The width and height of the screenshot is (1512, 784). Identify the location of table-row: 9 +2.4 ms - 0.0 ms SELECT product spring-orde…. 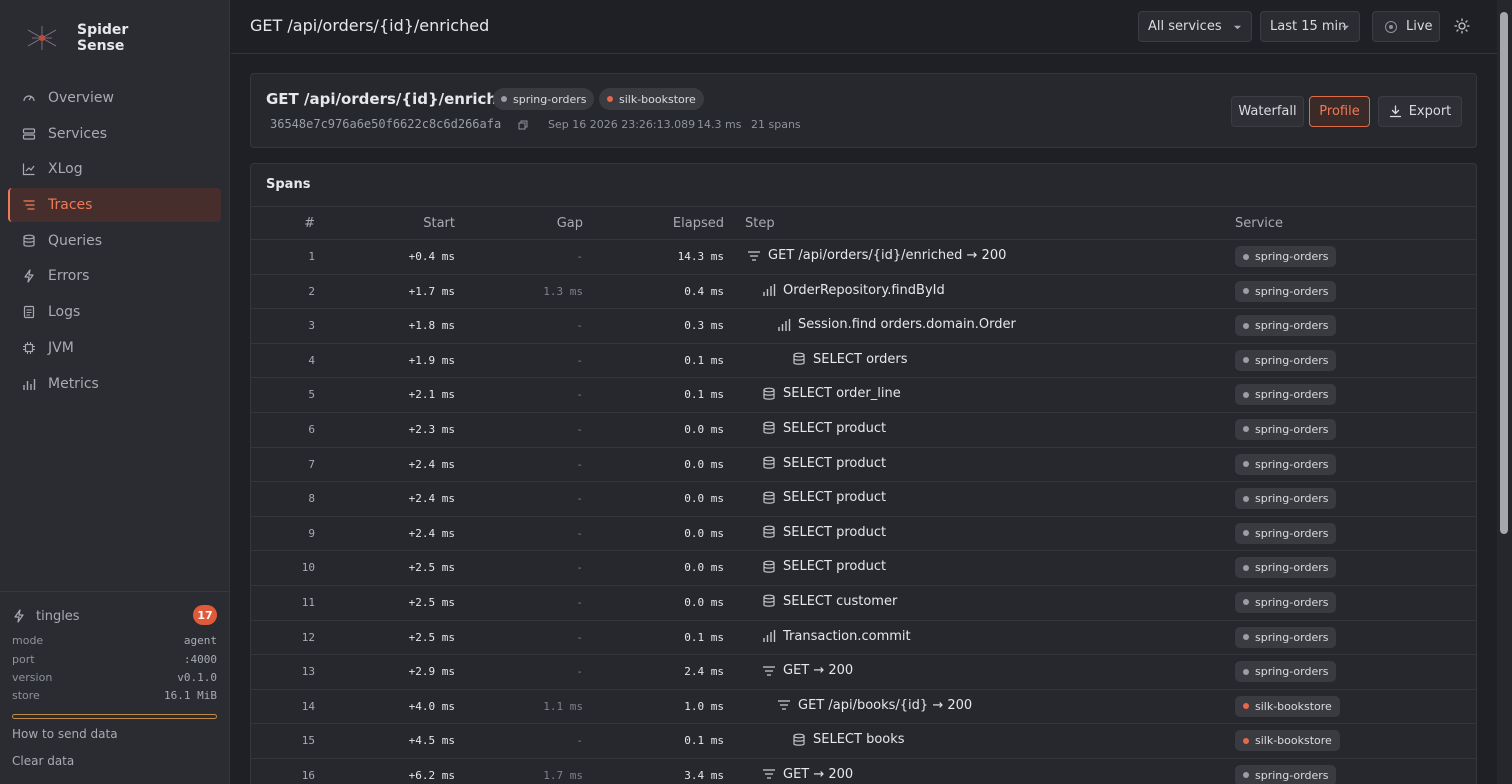
(863, 534).